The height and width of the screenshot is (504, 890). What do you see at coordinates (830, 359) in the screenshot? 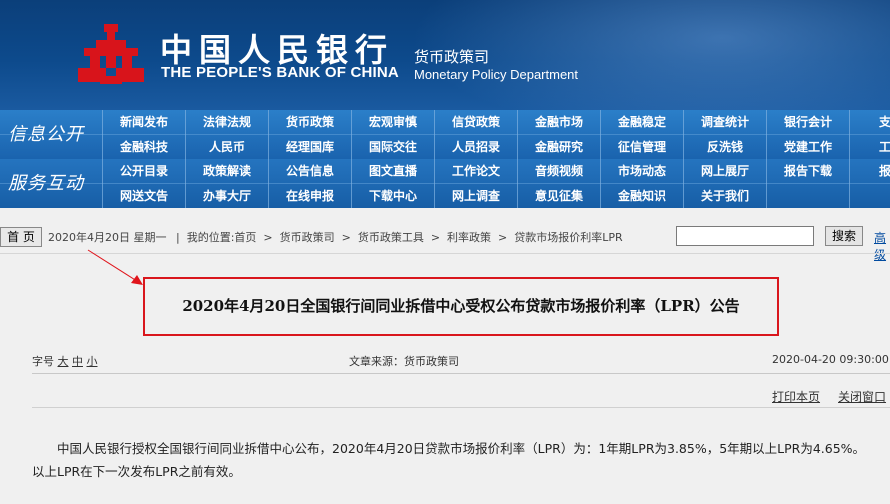
I see `article-datetime: 2020-04-20 09:30:00` at bounding box center [830, 359].